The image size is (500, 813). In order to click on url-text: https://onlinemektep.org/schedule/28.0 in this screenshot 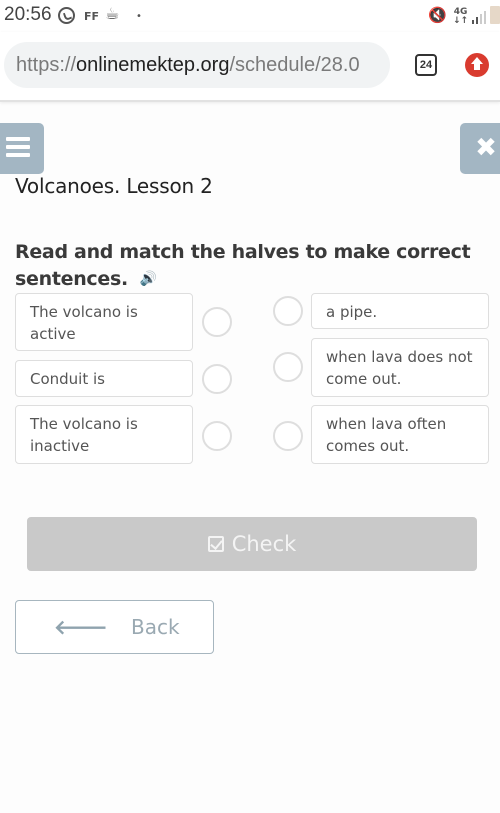, I will do `click(188, 65)`.